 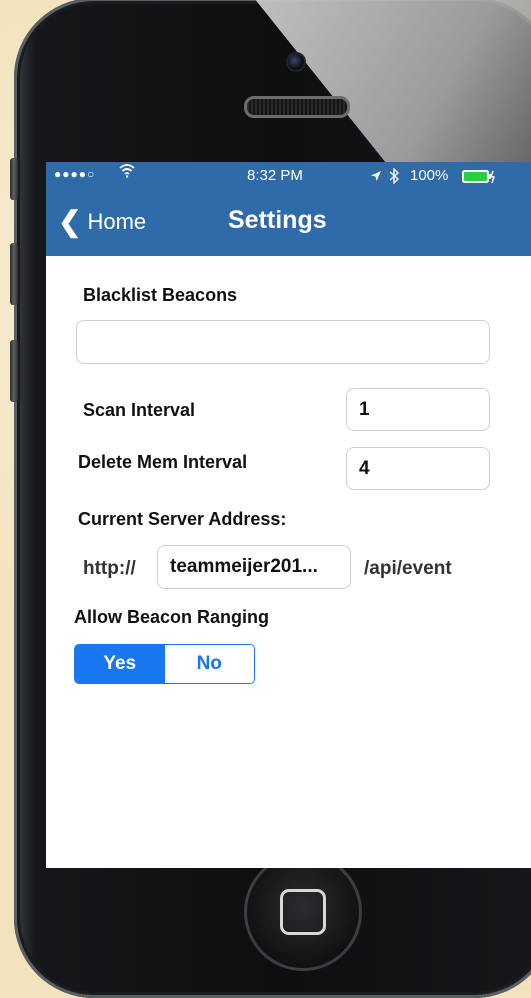 What do you see at coordinates (392, 89) in the screenshot?
I see `screen-glare` at bounding box center [392, 89].